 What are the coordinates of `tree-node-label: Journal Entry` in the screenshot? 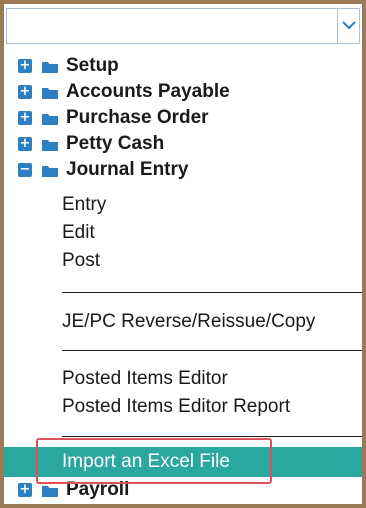 It's located at (127, 169).